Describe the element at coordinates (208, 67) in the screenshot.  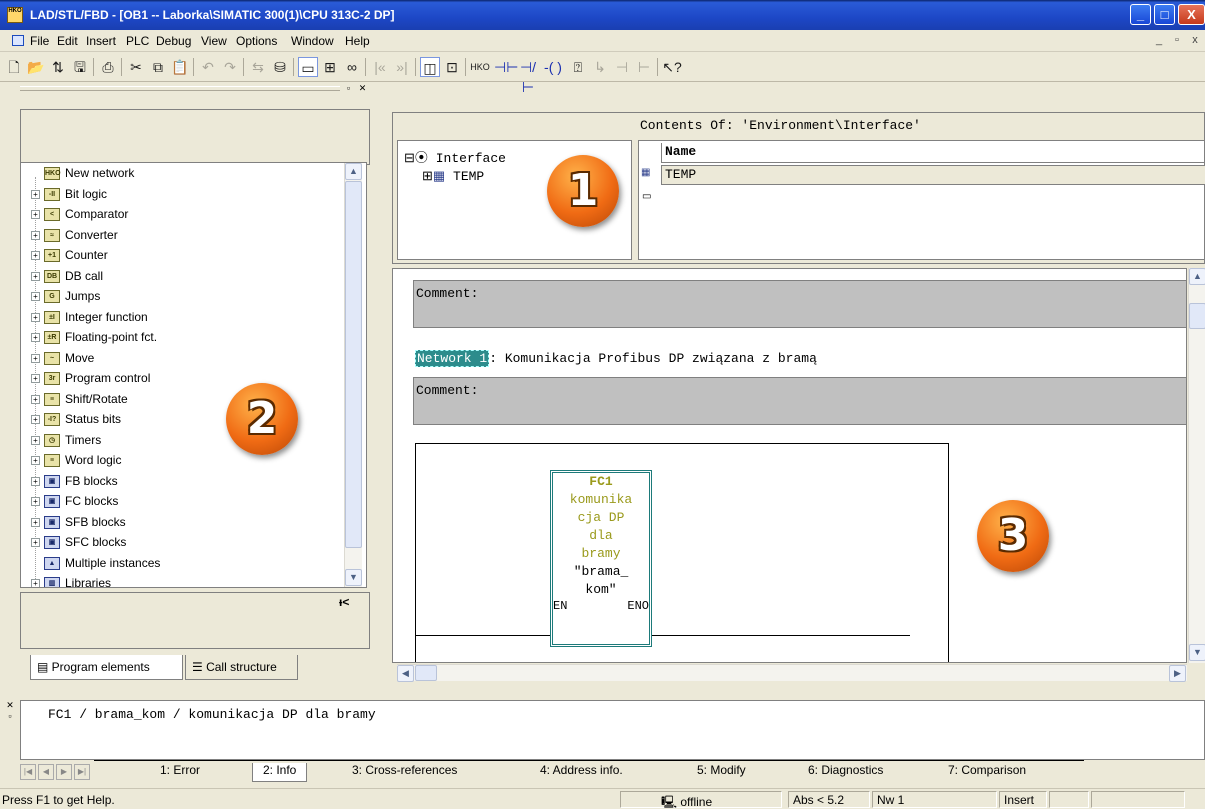
I see `undo-icon: ↶` at that location.